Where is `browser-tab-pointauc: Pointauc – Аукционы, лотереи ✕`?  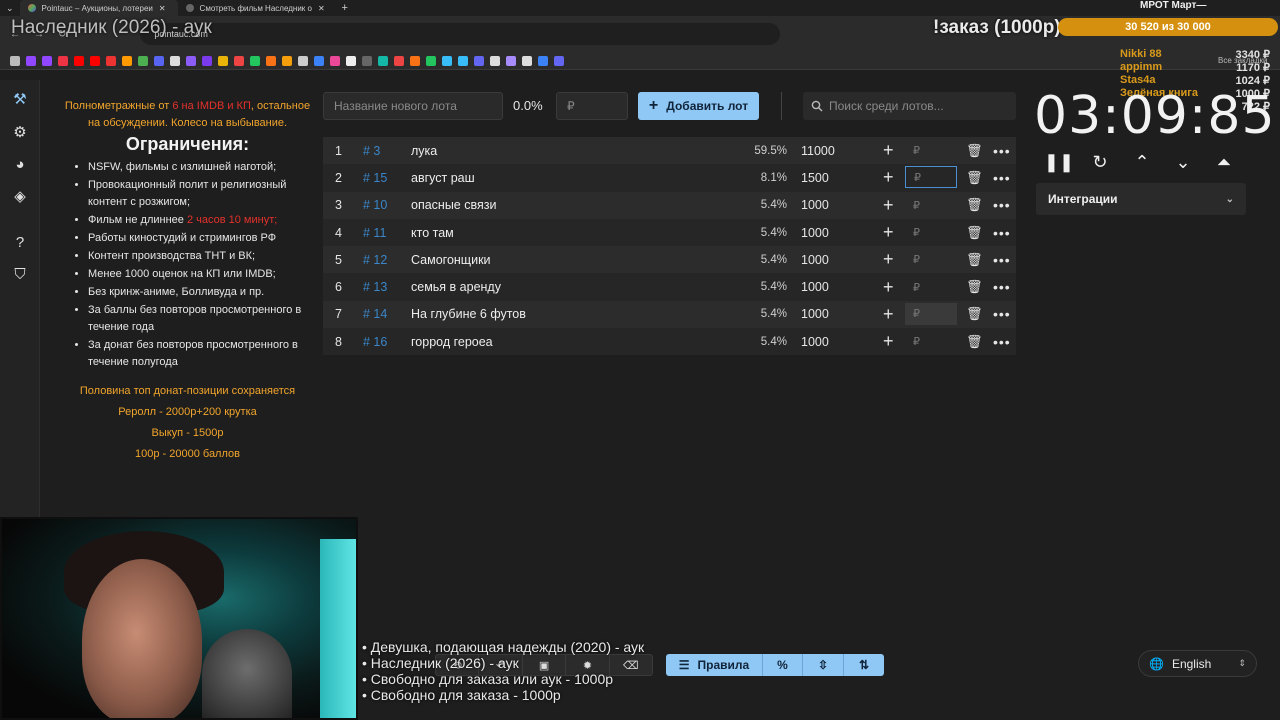 browser-tab-pointauc: Pointauc – Аукционы, лотереи ✕ is located at coordinates (98, 8).